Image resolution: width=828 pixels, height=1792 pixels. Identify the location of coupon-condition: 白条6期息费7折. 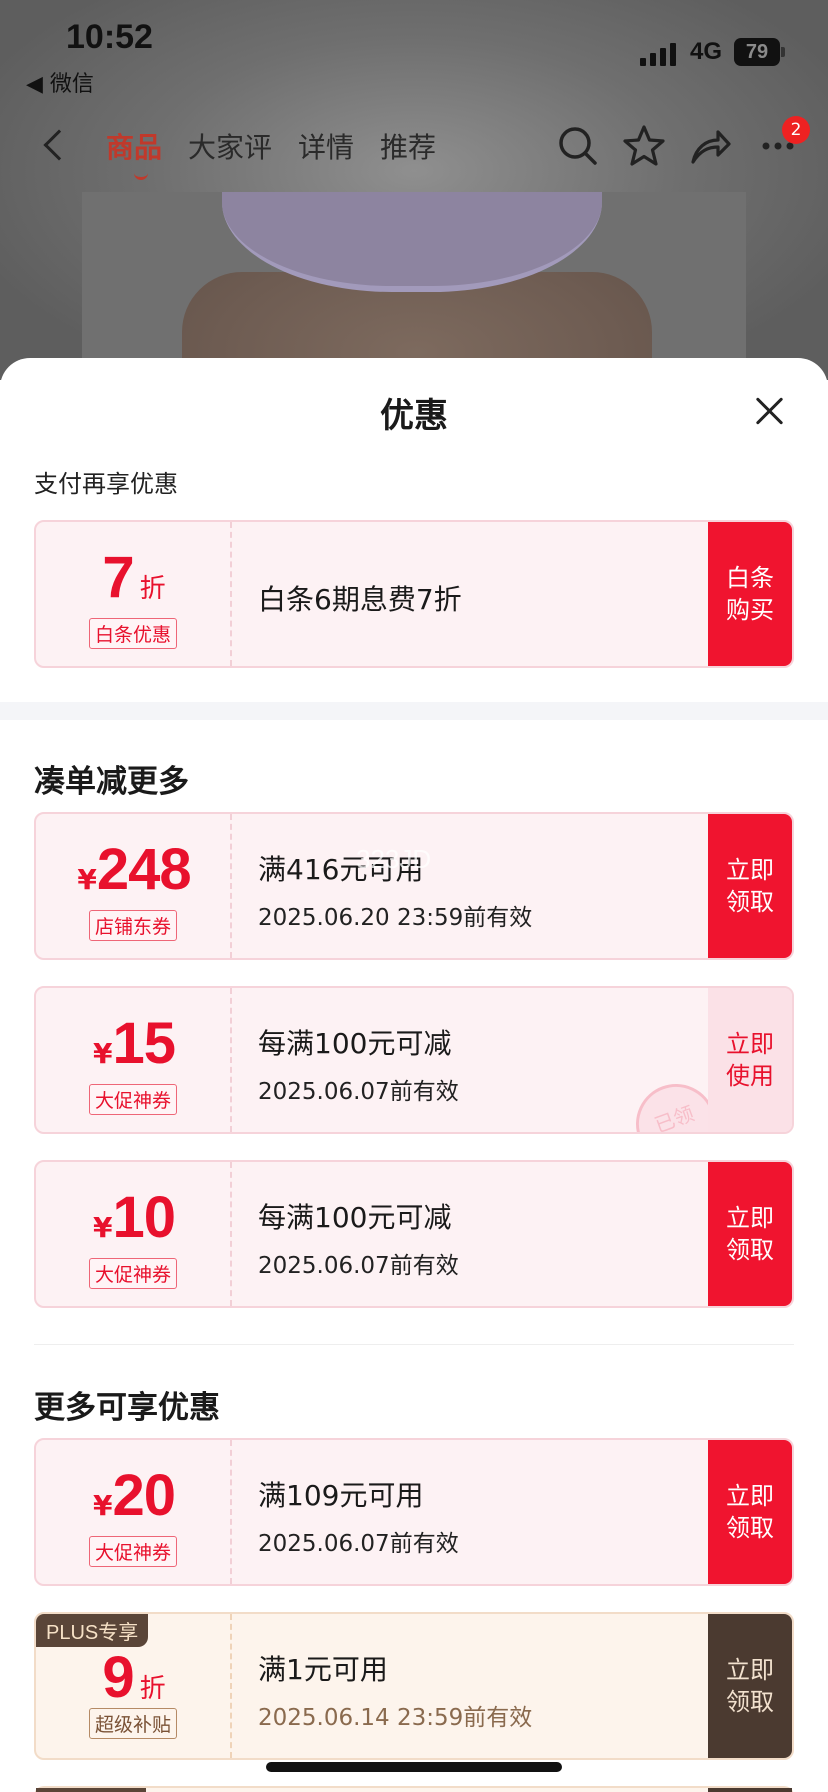
(360, 599).